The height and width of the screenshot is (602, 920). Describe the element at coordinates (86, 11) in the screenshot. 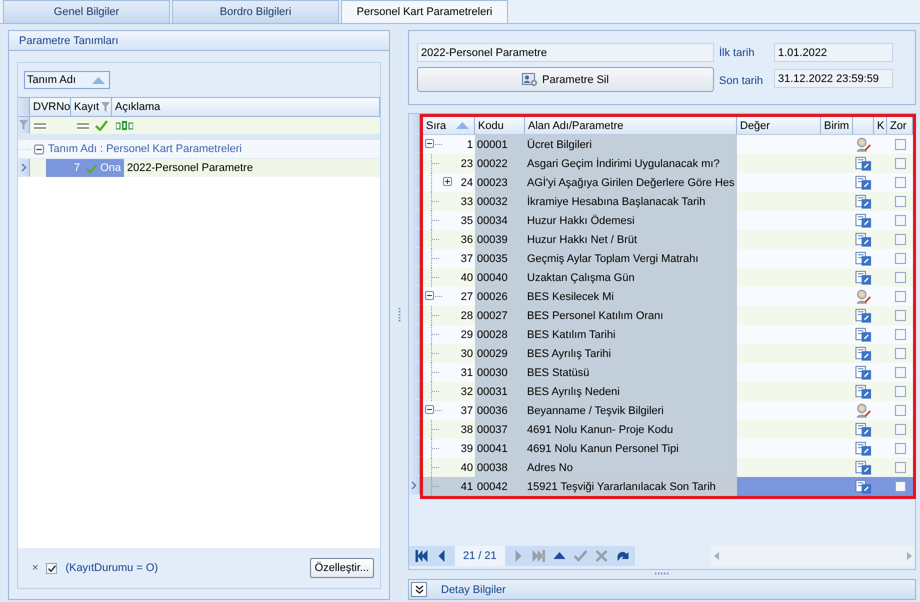

I see `tab: Genel Bilgiler` at that location.